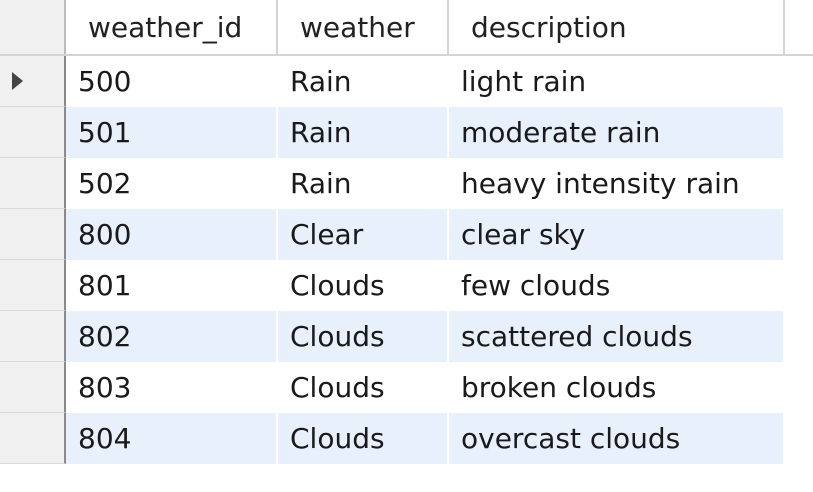 This screenshot has width=813, height=492. What do you see at coordinates (172, 183) in the screenshot?
I see `cell-weather-id: 502` at bounding box center [172, 183].